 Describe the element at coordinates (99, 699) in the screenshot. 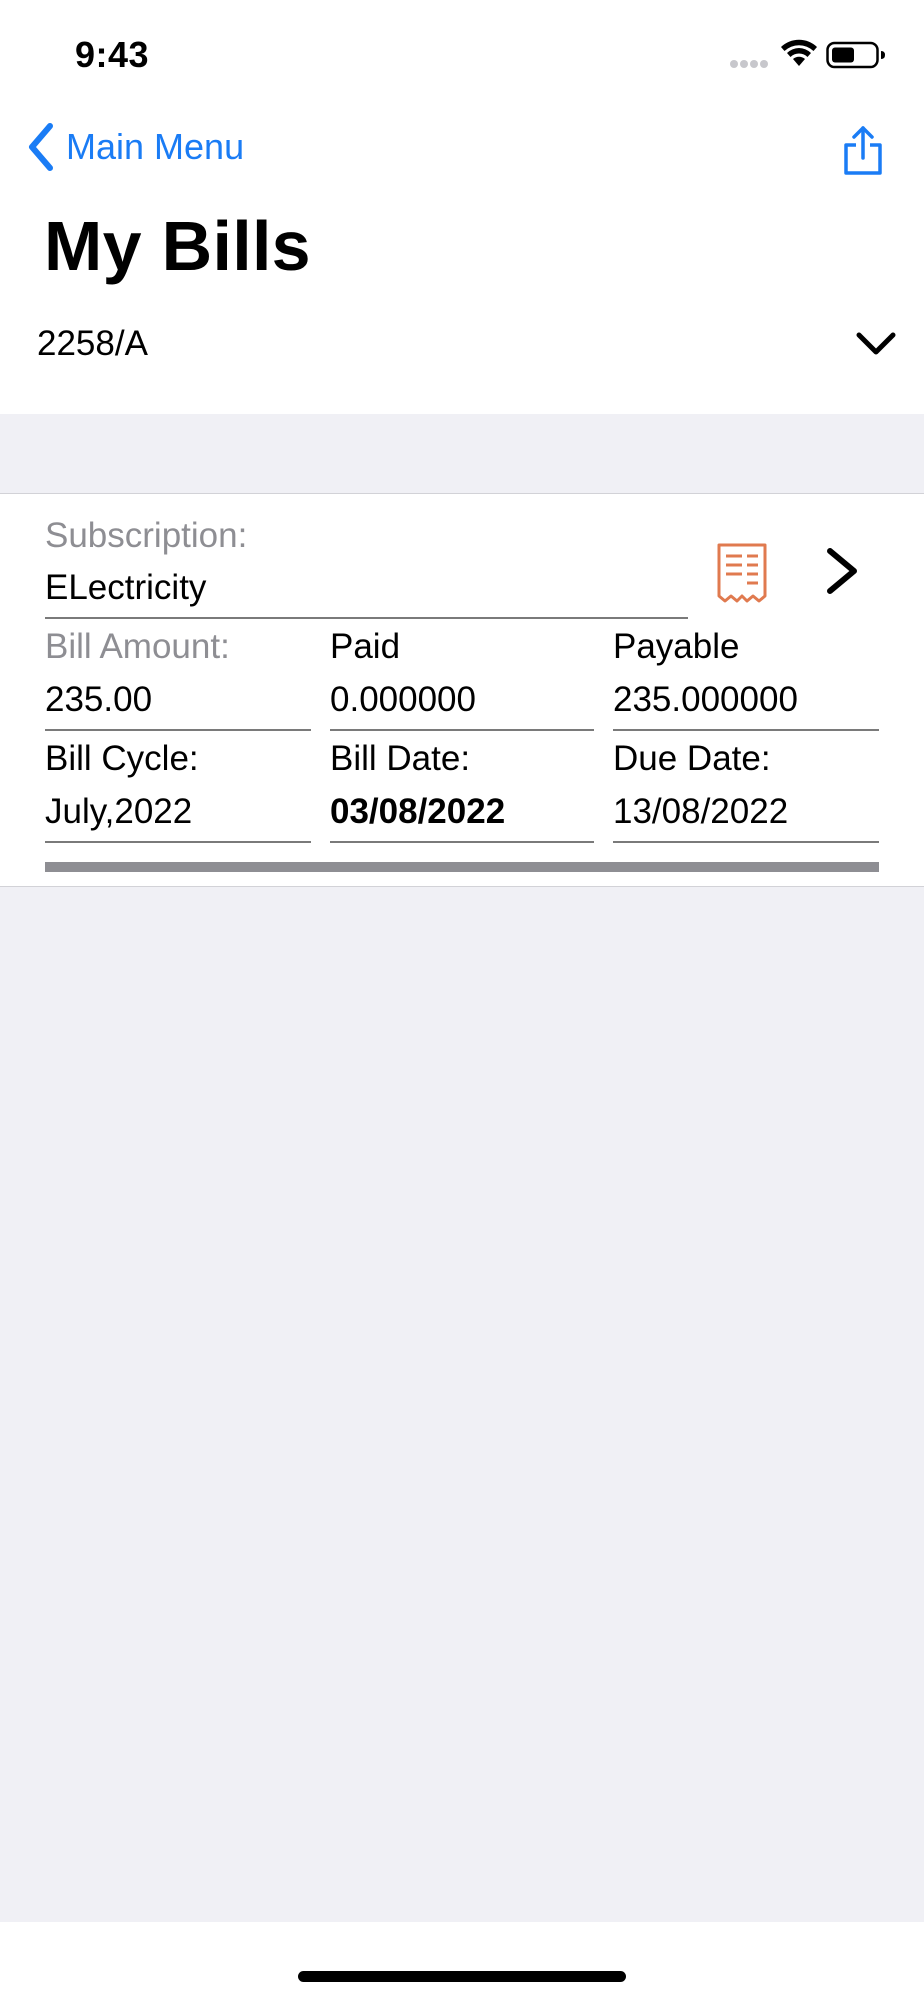

I see `bill-amount-value: 235.00` at that location.